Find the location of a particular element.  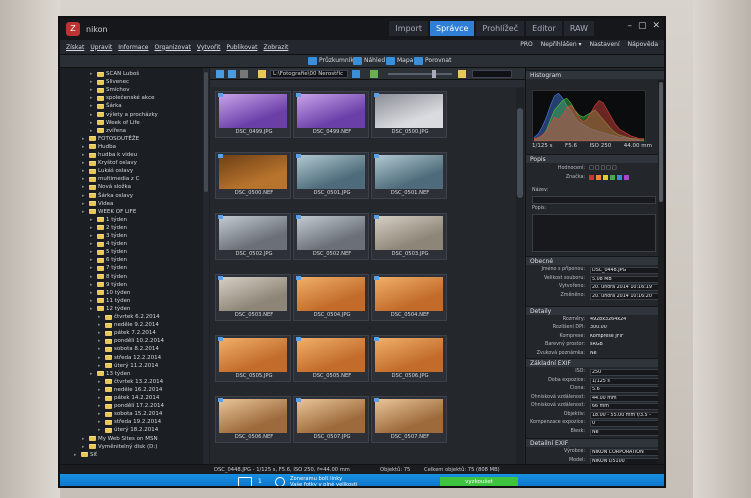

tree-item: ▸ Slivenec is located at coordinates (109, 82).